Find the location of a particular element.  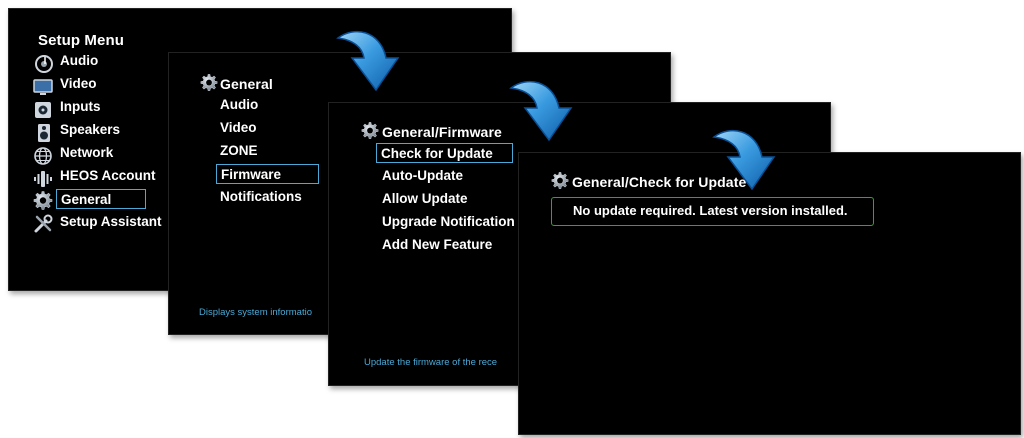

setup-item-setup-assistant: Setup Assistant is located at coordinates (111, 222).